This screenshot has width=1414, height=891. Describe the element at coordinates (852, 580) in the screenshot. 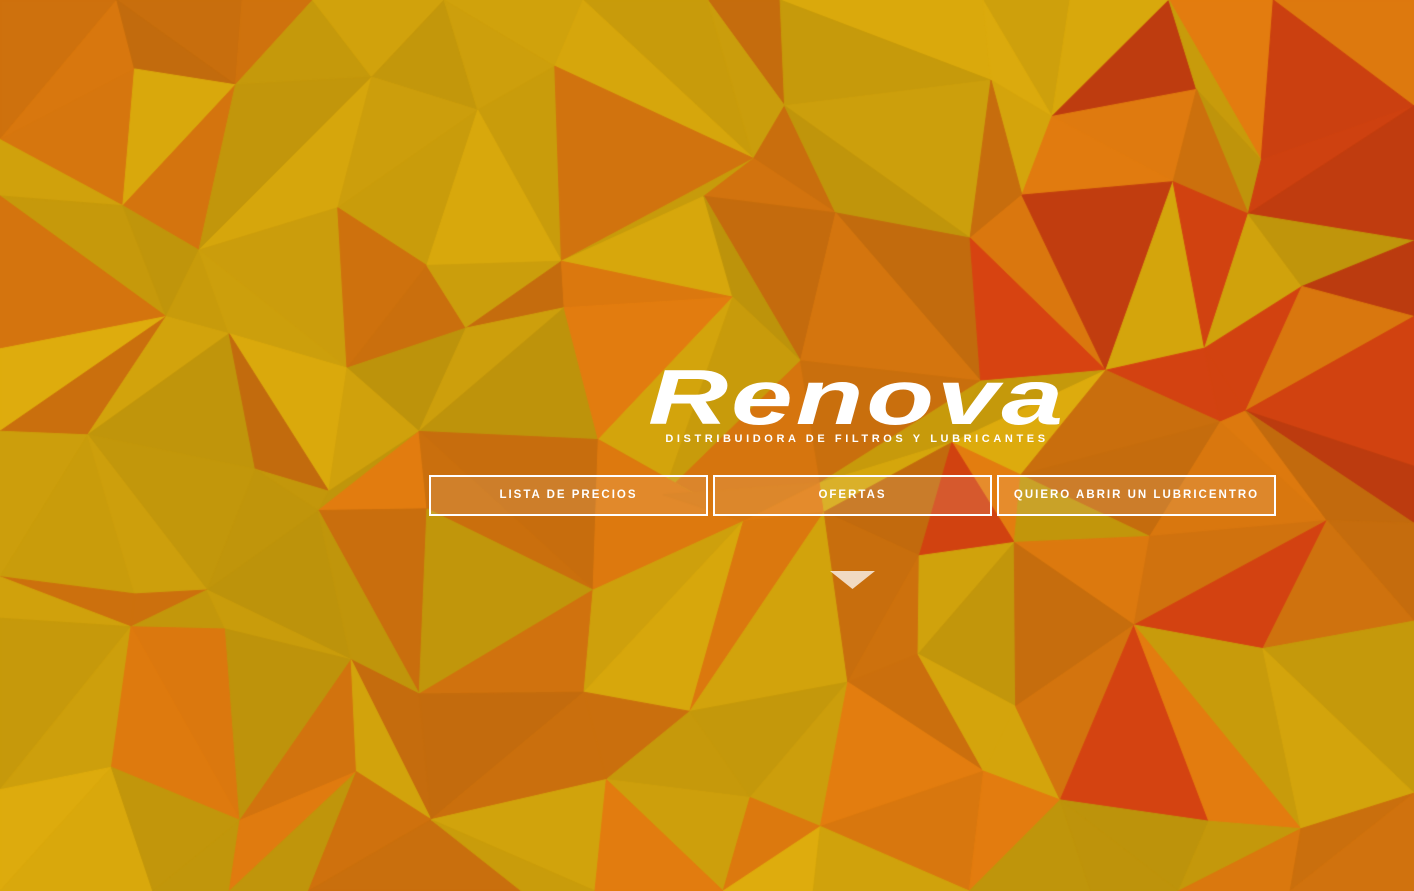

I see `triangle-down-icon` at that location.